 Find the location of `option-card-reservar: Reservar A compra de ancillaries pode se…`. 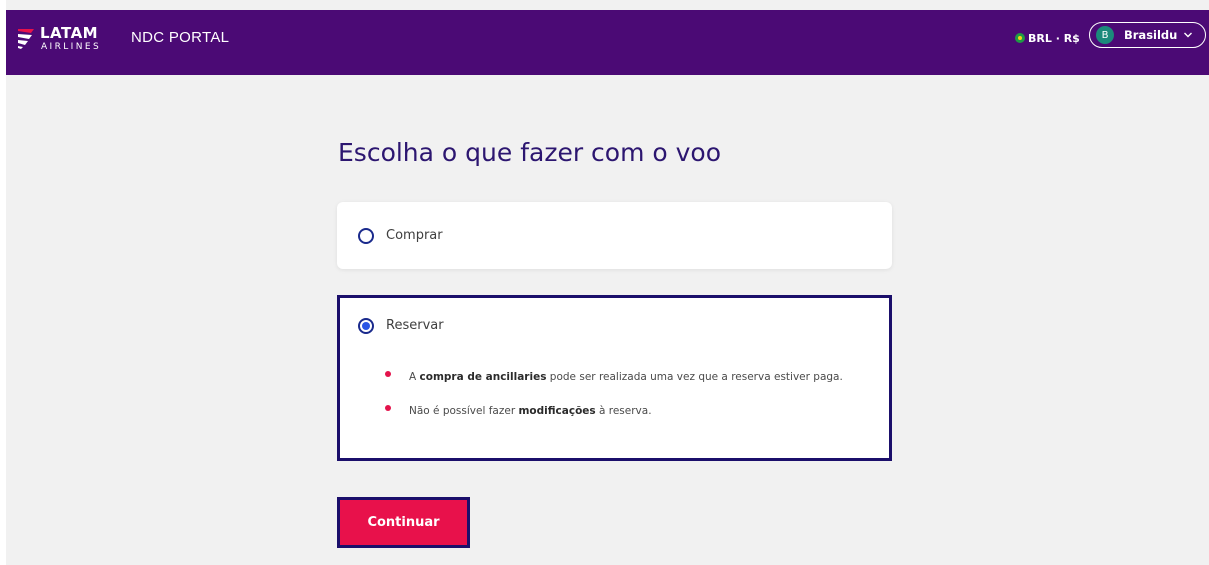

option-card-reservar: Reservar A compra de ancillaries pode se… is located at coordinates (614, 378).